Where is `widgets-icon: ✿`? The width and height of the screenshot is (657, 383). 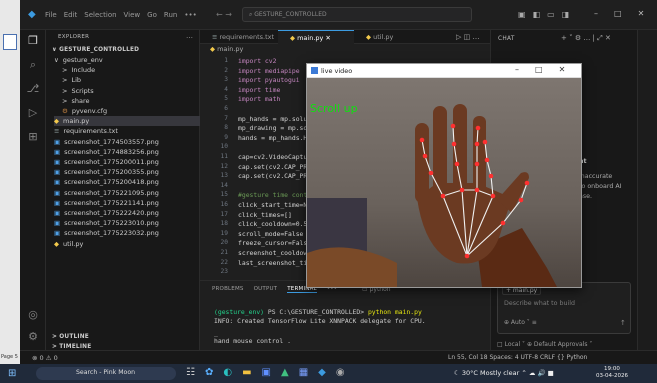
widgets-icon: ✿ is located at coordinates (209, 372).